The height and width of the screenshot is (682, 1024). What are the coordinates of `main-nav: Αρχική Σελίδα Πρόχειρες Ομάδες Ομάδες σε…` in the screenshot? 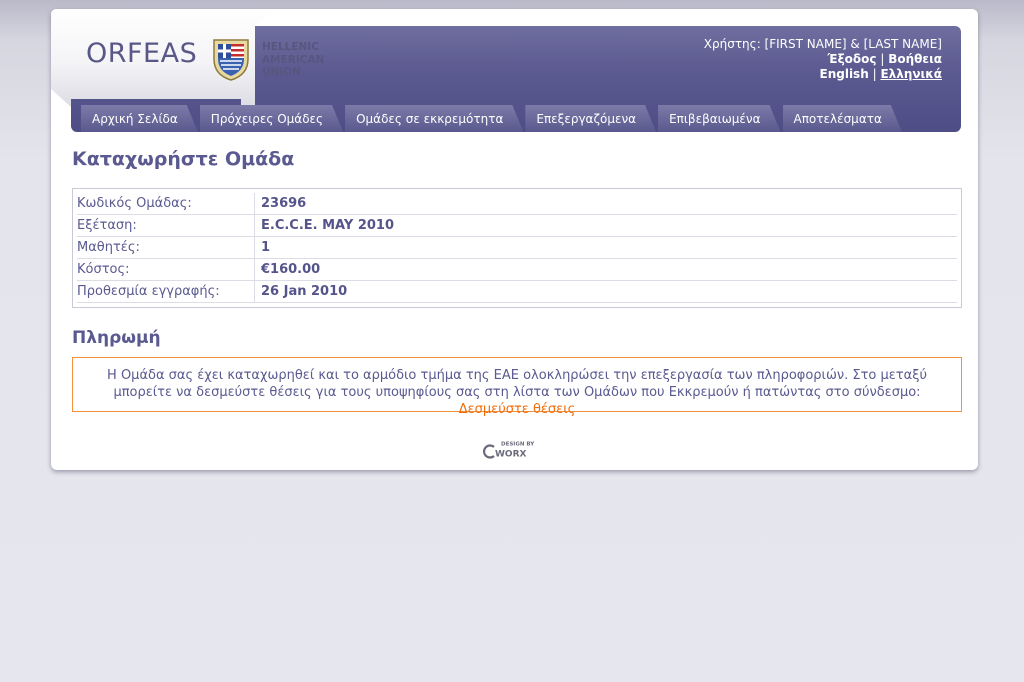 It's located at (492, 118).